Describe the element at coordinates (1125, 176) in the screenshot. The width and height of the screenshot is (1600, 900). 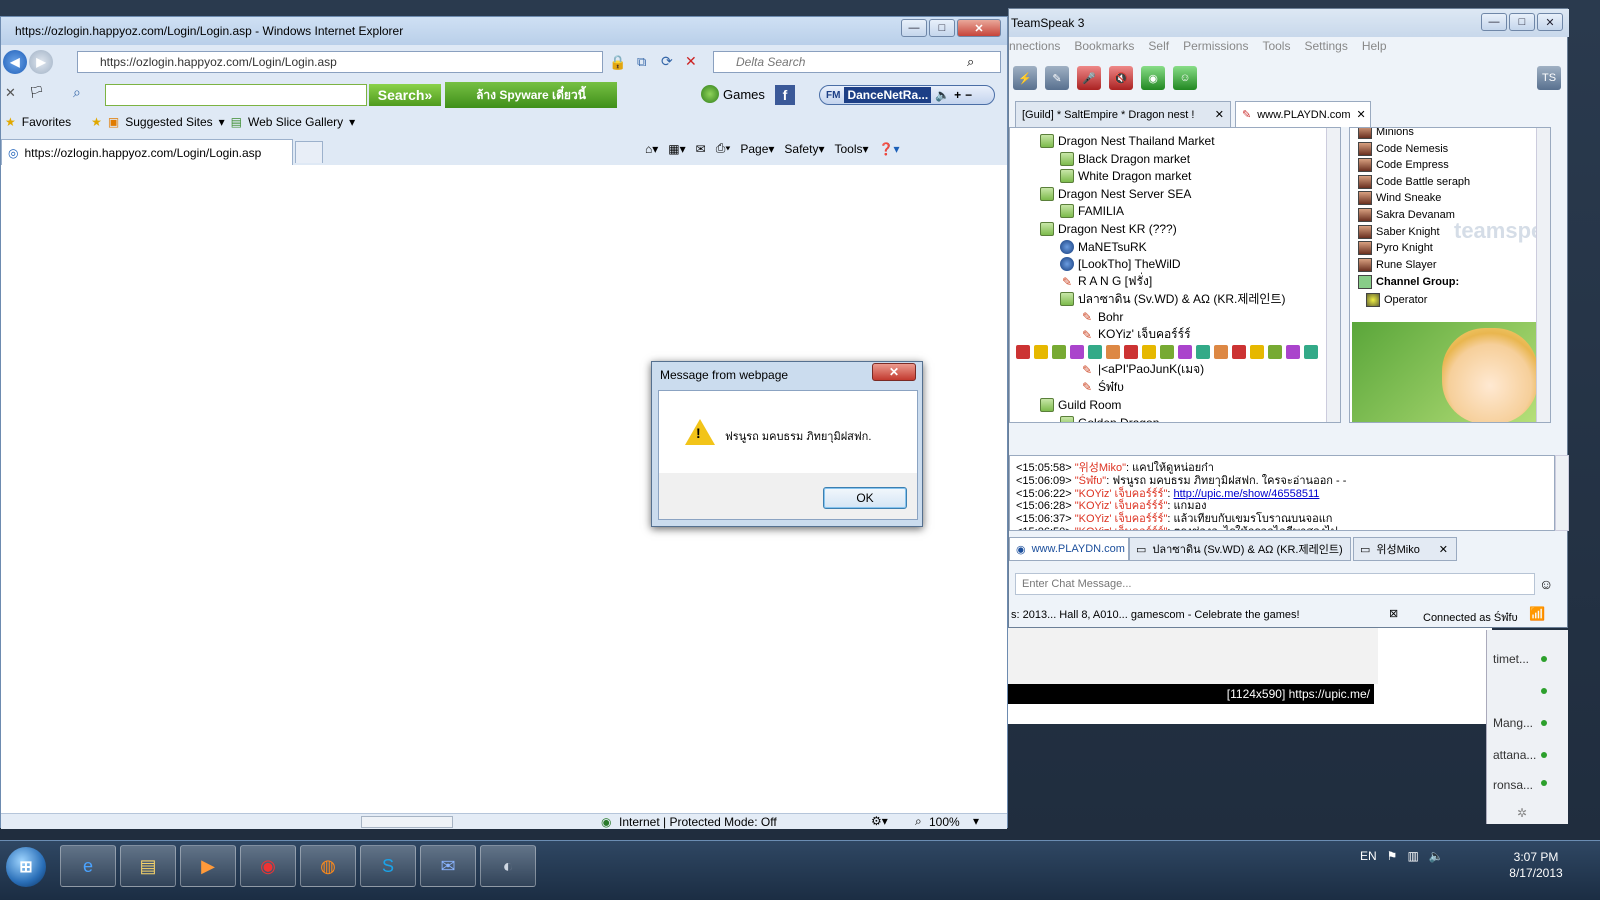
I see `tree-item: White Dragon market` at that location.